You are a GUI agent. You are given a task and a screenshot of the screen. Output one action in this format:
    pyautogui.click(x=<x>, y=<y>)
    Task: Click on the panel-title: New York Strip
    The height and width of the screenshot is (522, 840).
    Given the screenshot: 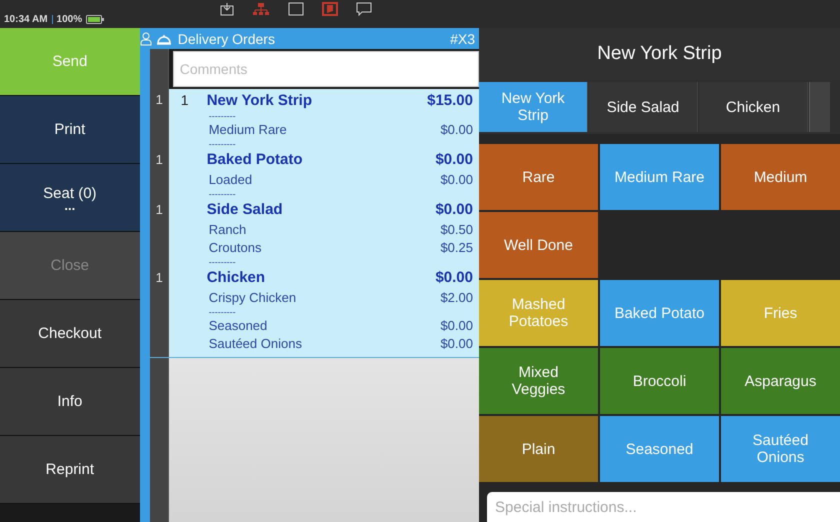 What is the action you would take?
    pyautogui.click(x=659, y=54)
    